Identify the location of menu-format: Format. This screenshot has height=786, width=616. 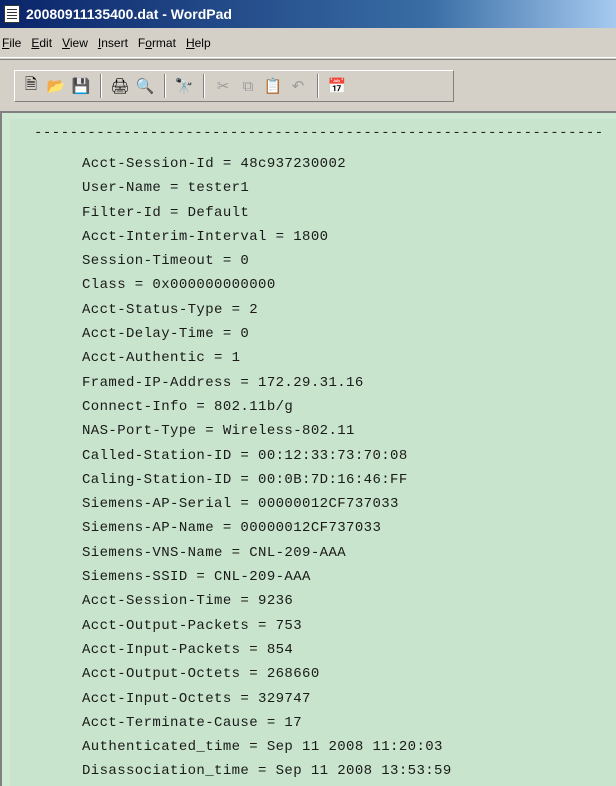
(158, 43).